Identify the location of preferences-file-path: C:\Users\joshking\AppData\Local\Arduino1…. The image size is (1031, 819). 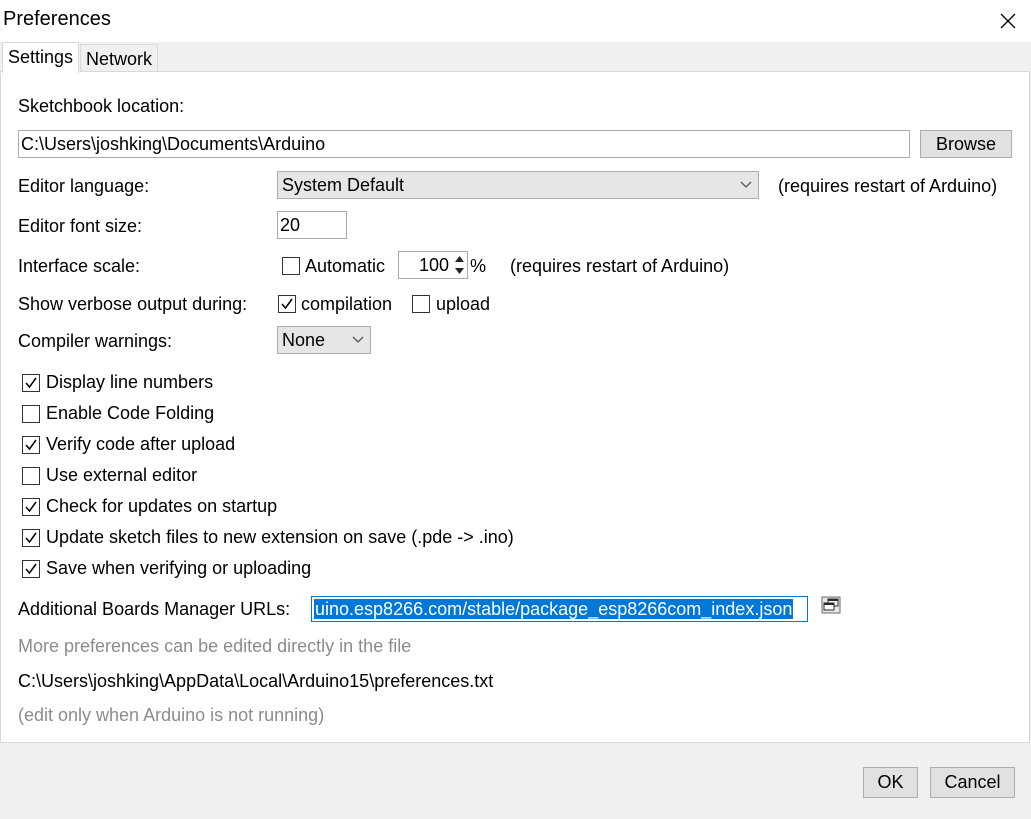
(256, 681).